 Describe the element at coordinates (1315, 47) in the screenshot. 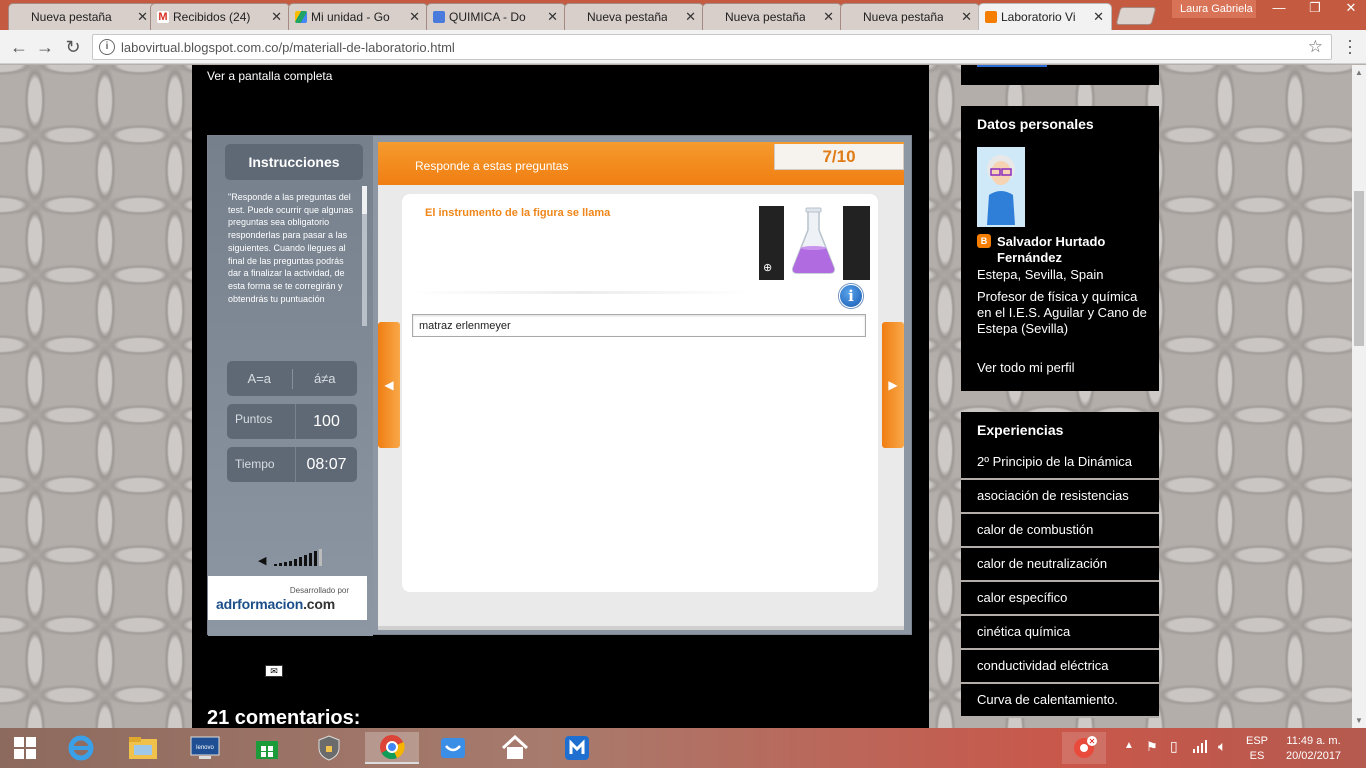

I see `star-icon: ☆` at that location.